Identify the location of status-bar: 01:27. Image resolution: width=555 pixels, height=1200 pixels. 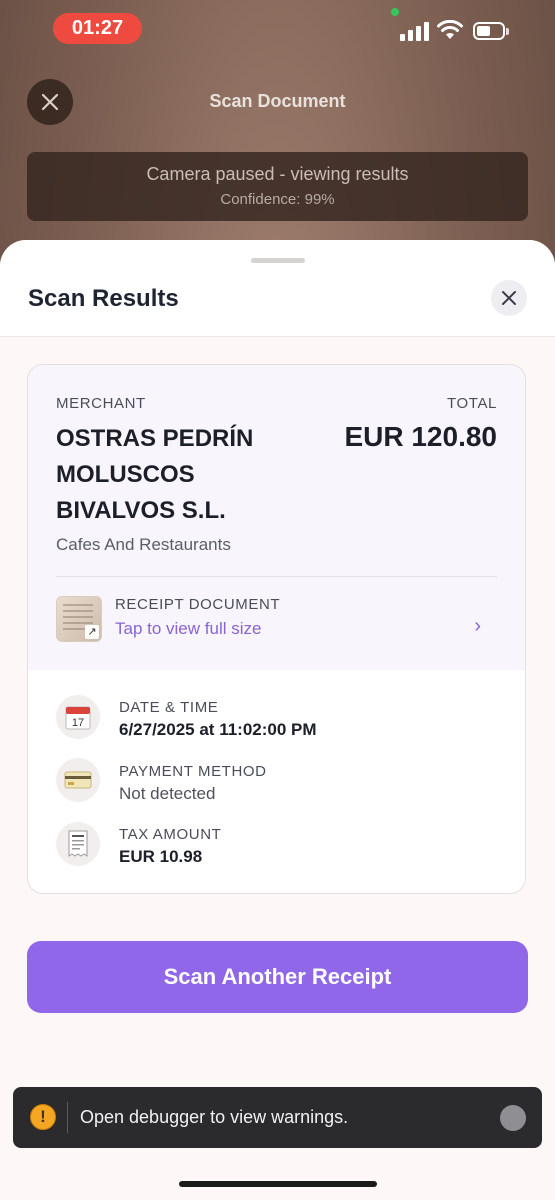
(277, 29).